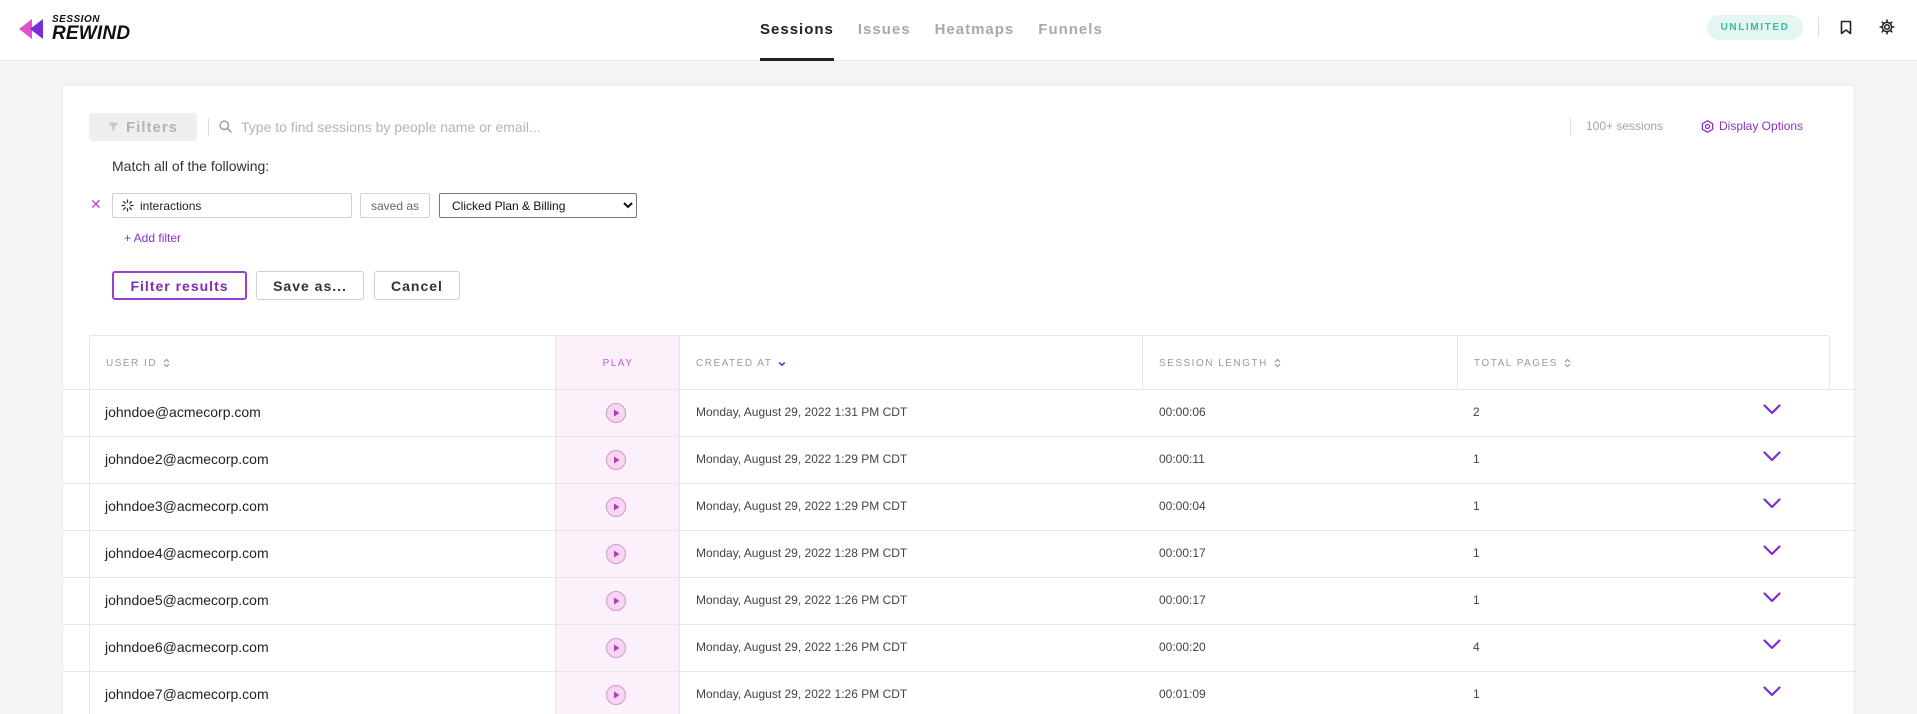  Describe the element at coordinates (1182, 506) in the screenshot. I see `session-length-cell: 00:00:04` at that location.